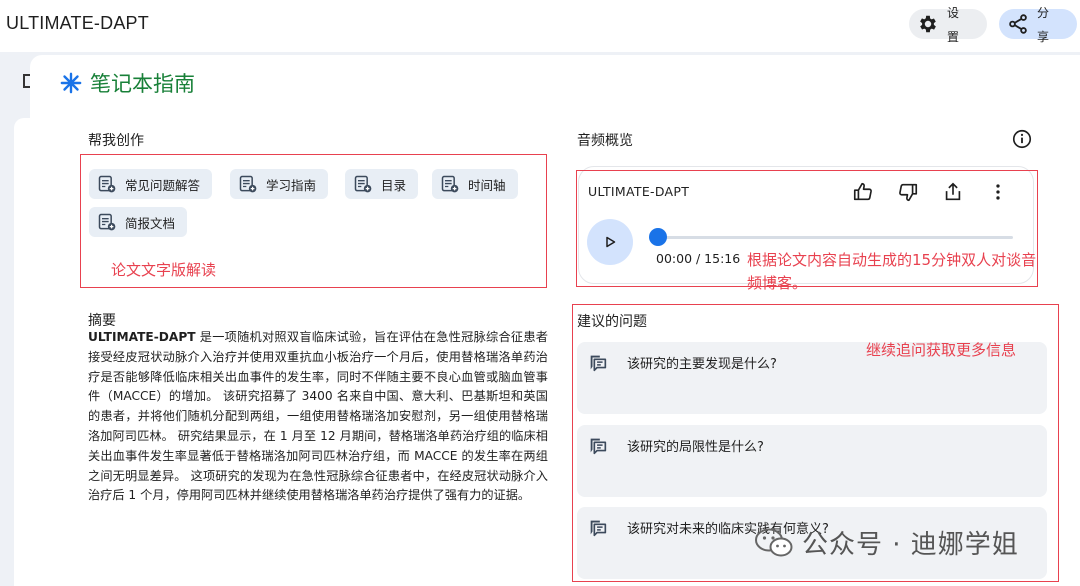 This screenshot has height=586, width=1080. What do you see at coordinates (164, 270) in the screenshot?
I see `annotation-create: 论文文字版解读` at bounding box center [164, 270].